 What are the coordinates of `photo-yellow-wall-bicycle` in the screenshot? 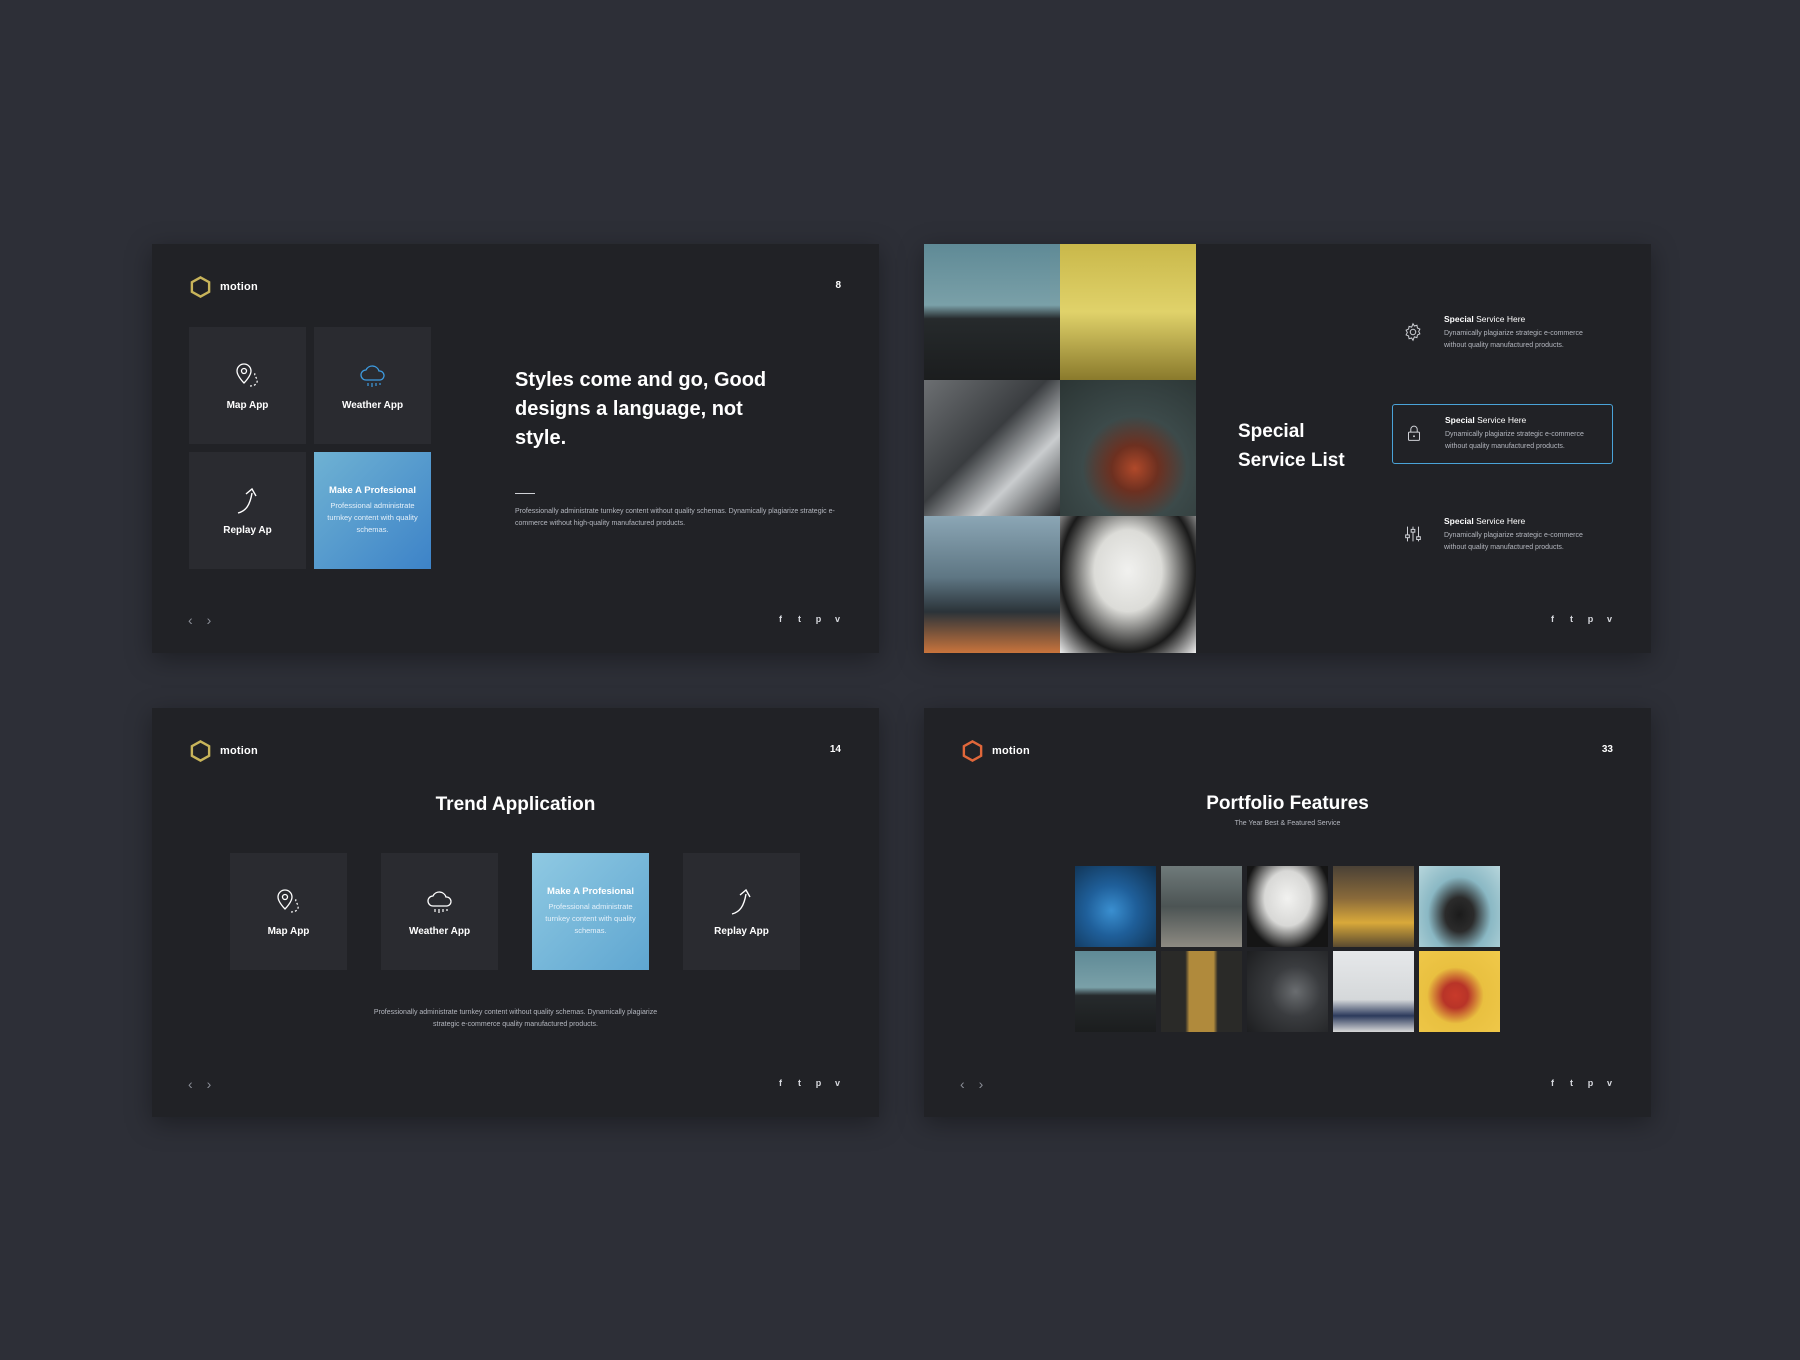 It's located at (1128, 312).